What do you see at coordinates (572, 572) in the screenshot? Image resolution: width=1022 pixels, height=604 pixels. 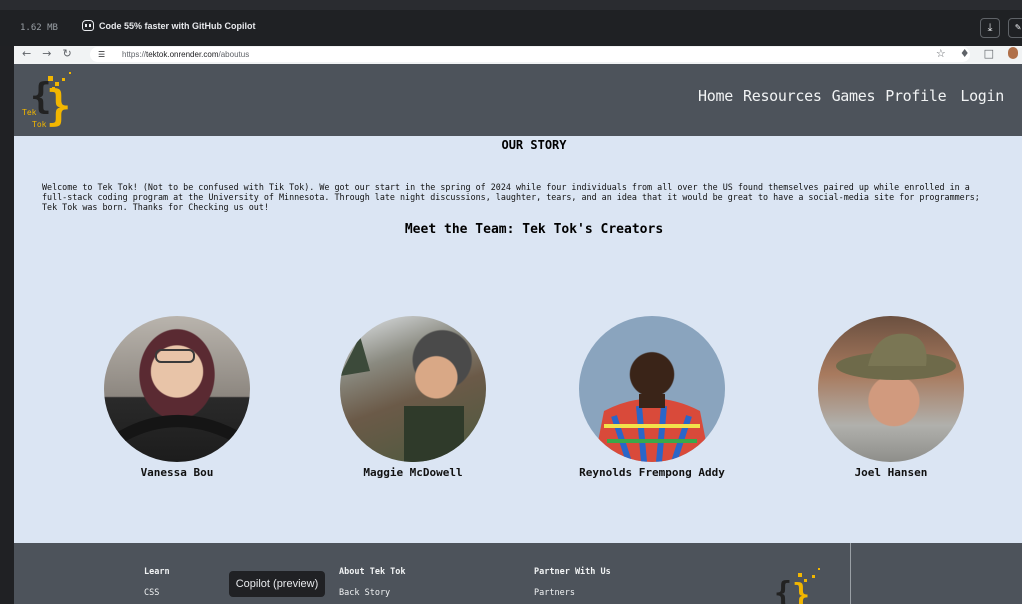 I see `footer-partner-heading: Partner With Us` at bounding box center [572, 572].